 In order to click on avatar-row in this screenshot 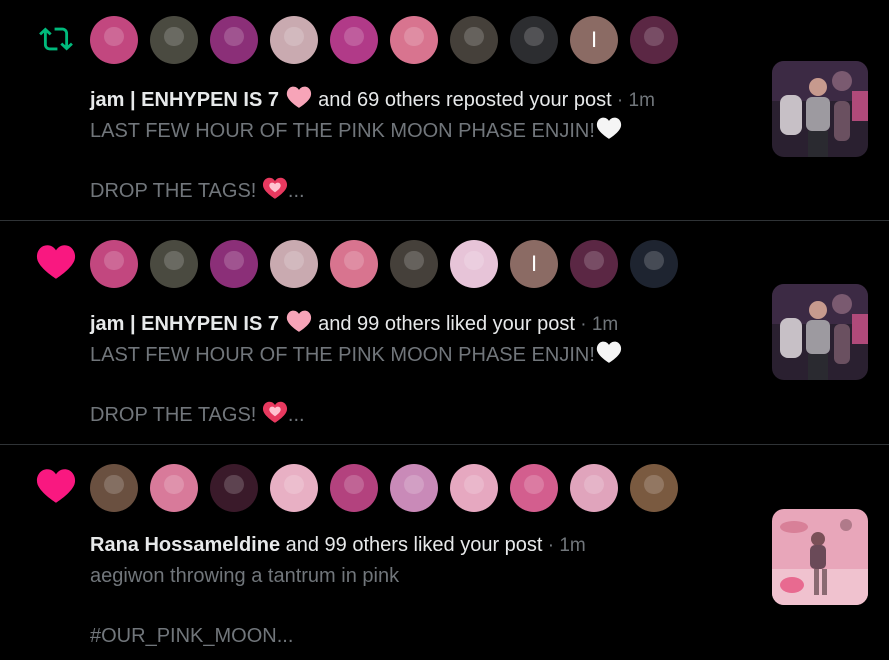, I will do `click(384, 488)`.